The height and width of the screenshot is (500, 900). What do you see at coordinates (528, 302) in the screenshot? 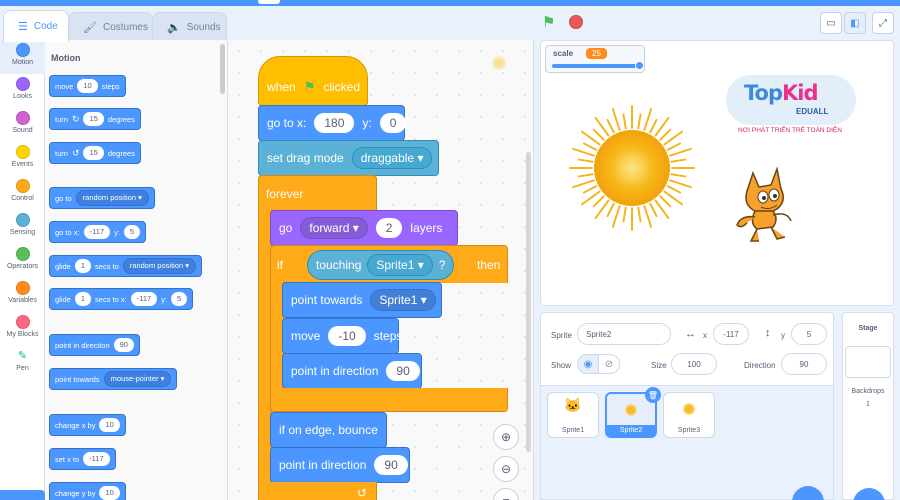
I see `workspace-scrollbar` at bounding box center [528, 302].